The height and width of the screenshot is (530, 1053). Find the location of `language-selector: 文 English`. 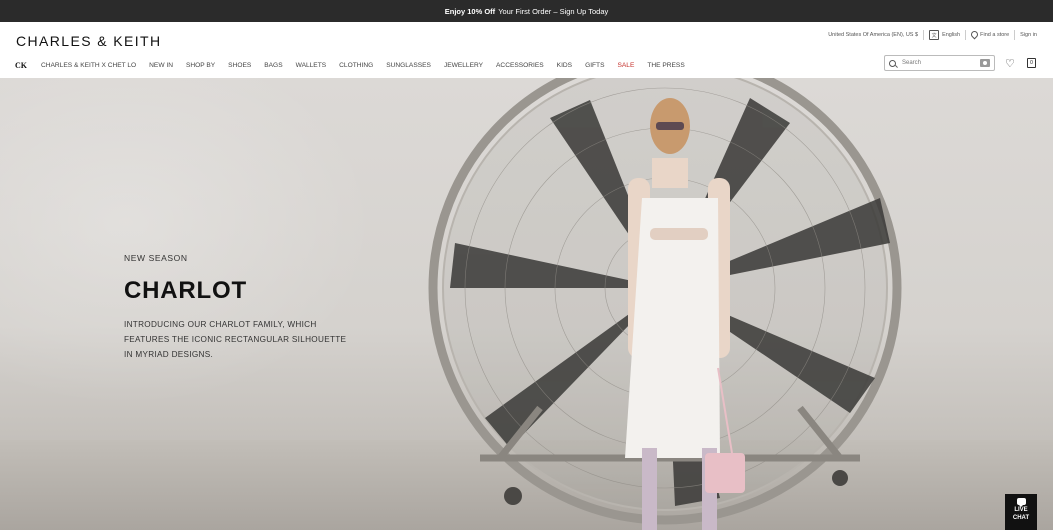

language-selector: 文 English is located at coordinates (944, 35).